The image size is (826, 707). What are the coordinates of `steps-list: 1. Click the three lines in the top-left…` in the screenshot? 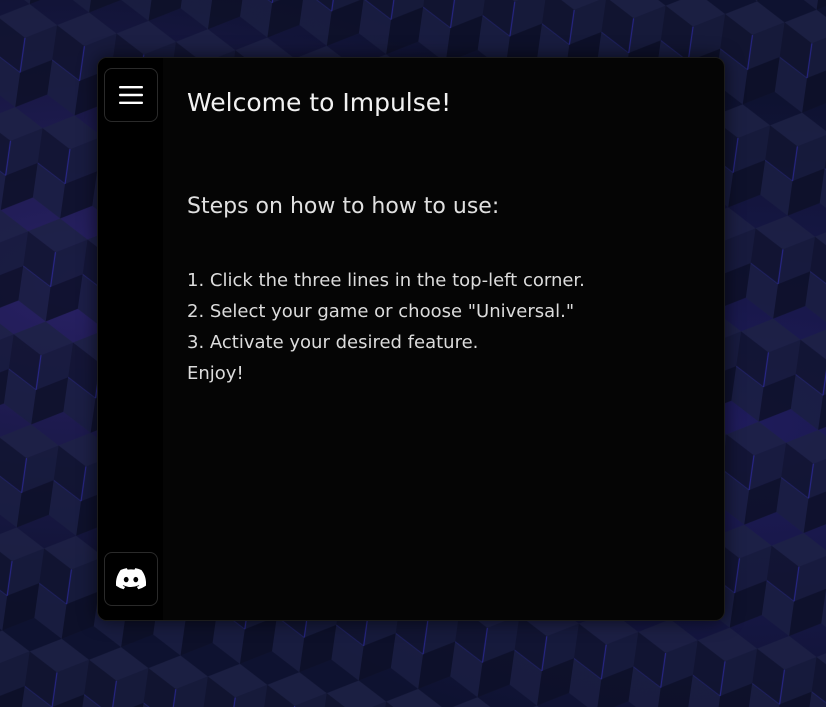 It's located at (386, 327).